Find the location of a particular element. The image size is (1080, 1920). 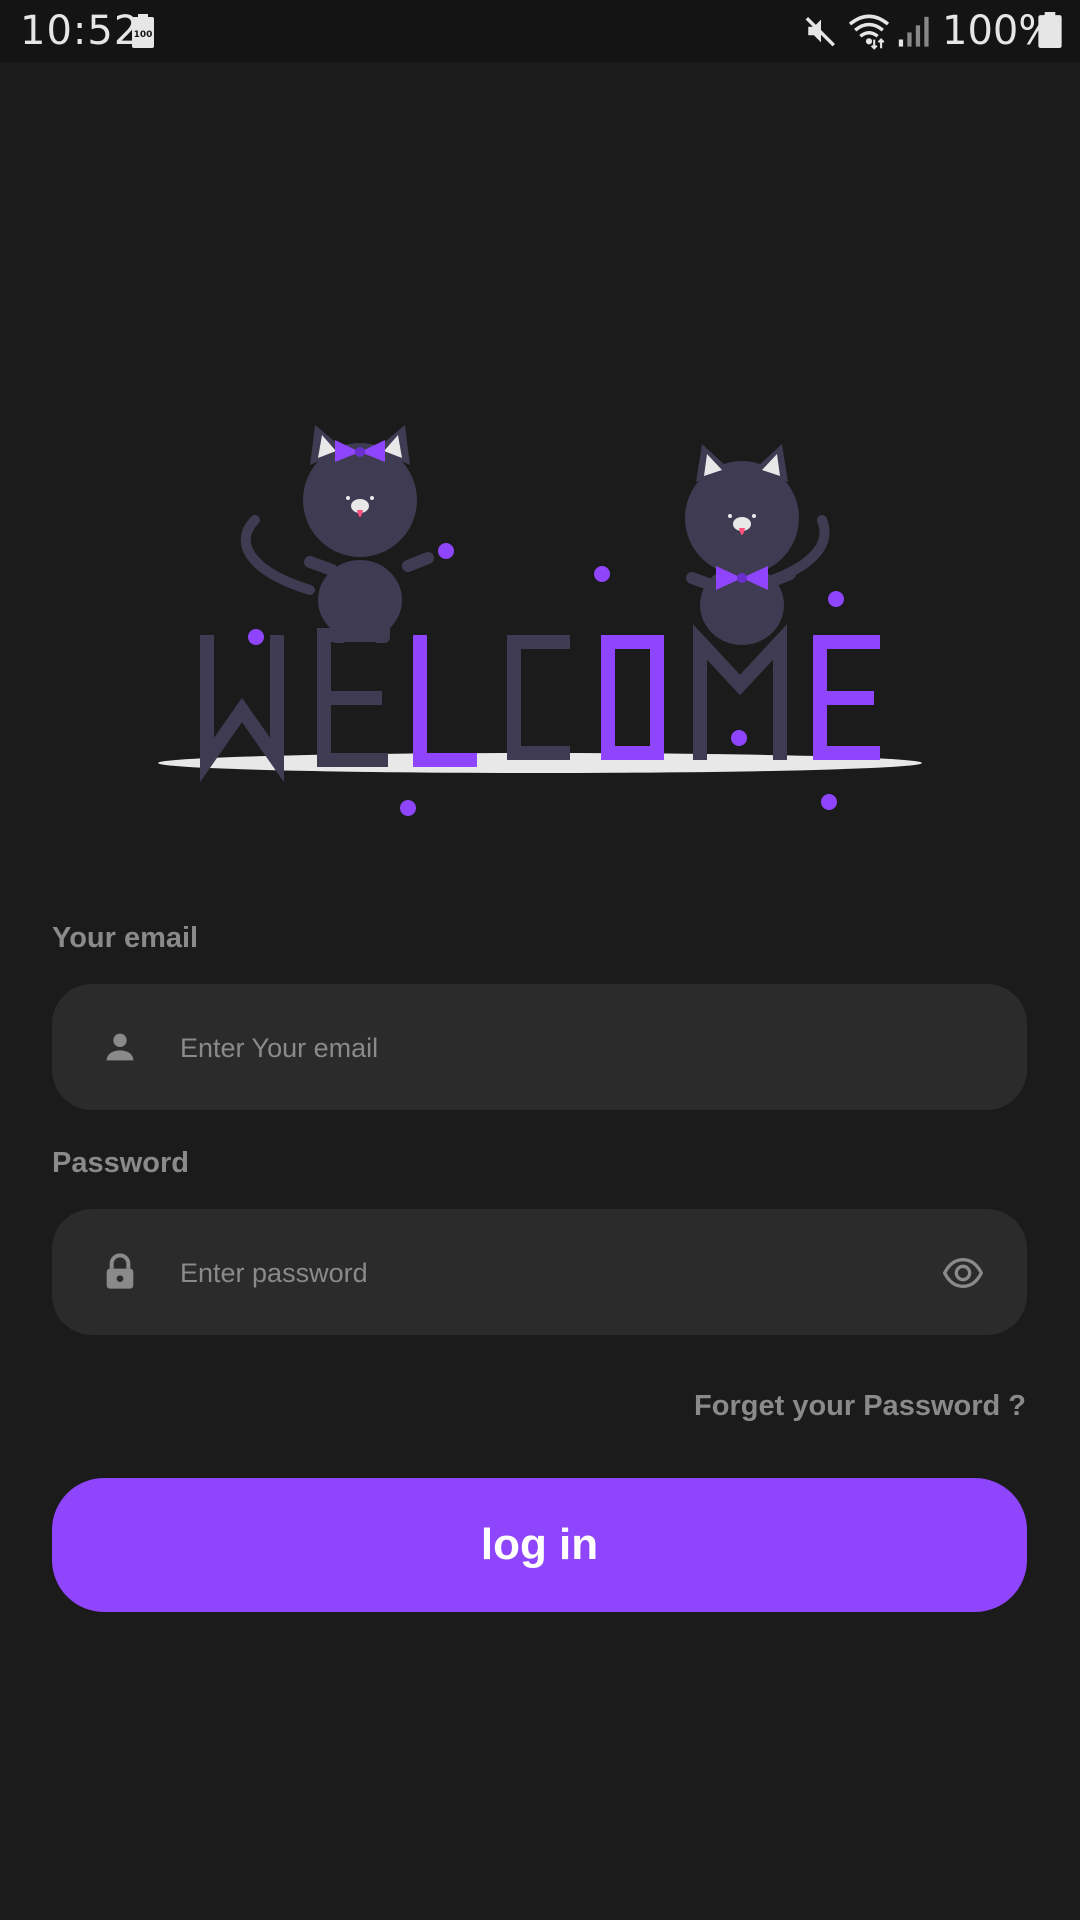

welcome-cats-illustration is located at coordinates (540, 620).